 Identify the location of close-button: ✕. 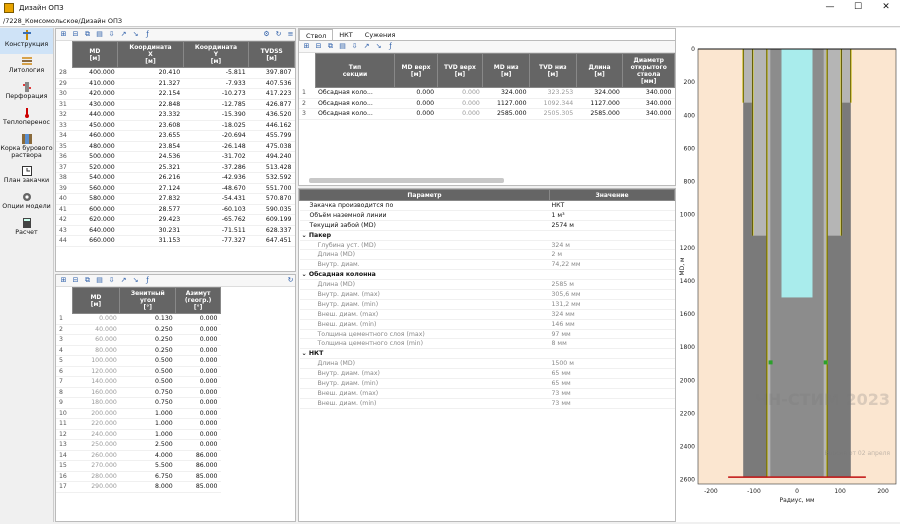
(886, 7).